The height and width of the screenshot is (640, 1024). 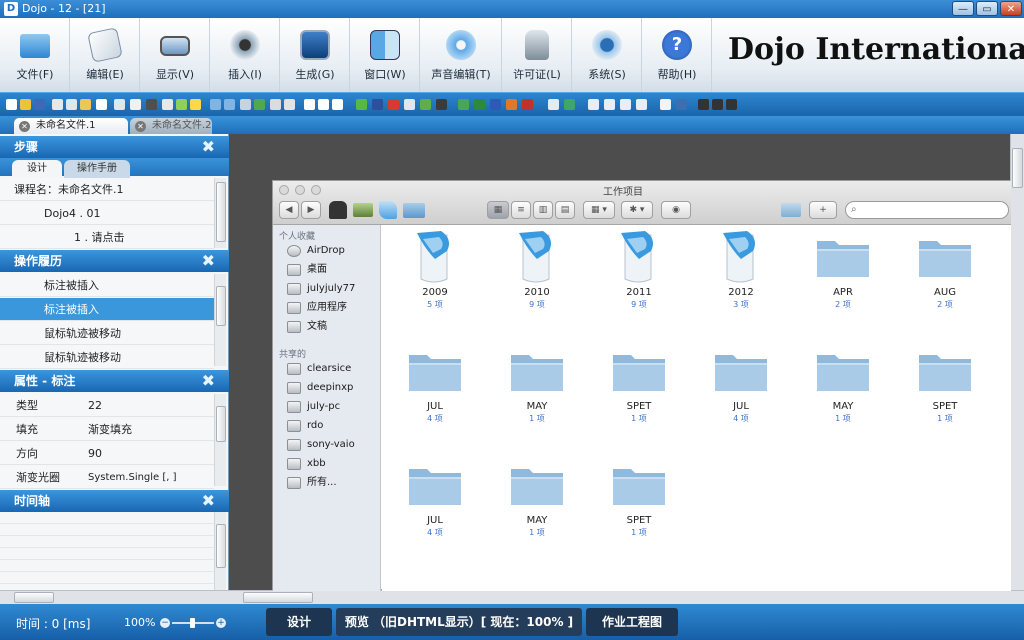 What do you see at coordinates (599, 210) in the screenshot?
I see `arrange-button: ▦ ▾` at bounding box center [599, 210].